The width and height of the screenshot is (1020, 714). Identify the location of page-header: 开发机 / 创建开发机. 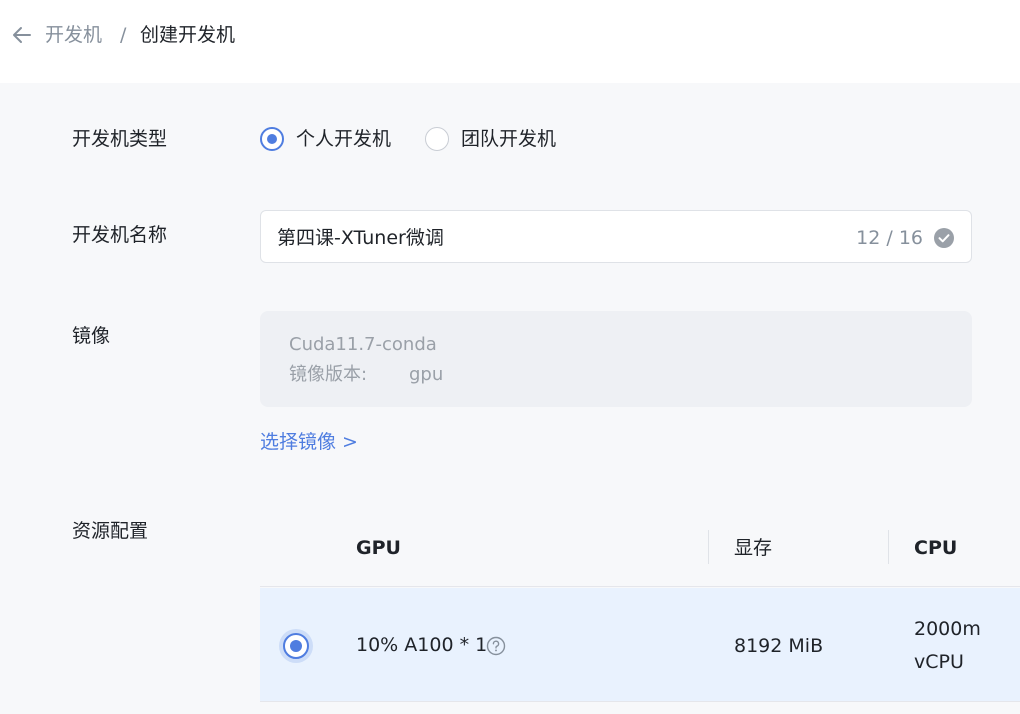
(510, 41).